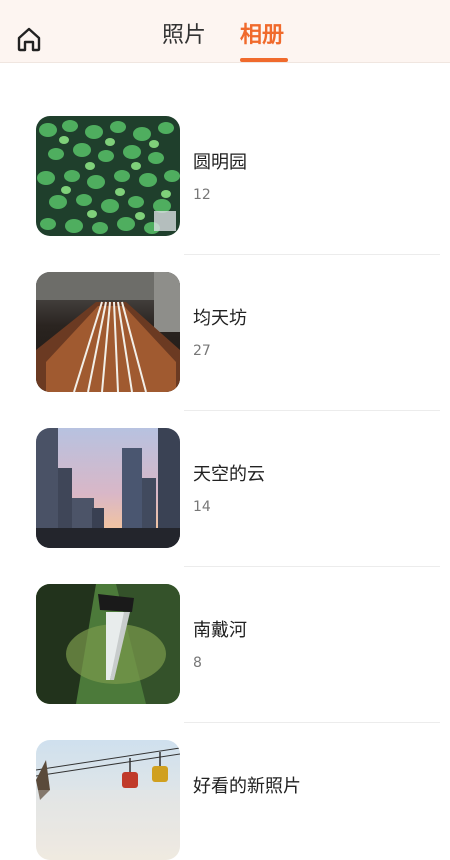  What do you see at coordinates (184, 36) in the screenshot?
I see `tab-photos: 照片` at bounding box center [184, 36].